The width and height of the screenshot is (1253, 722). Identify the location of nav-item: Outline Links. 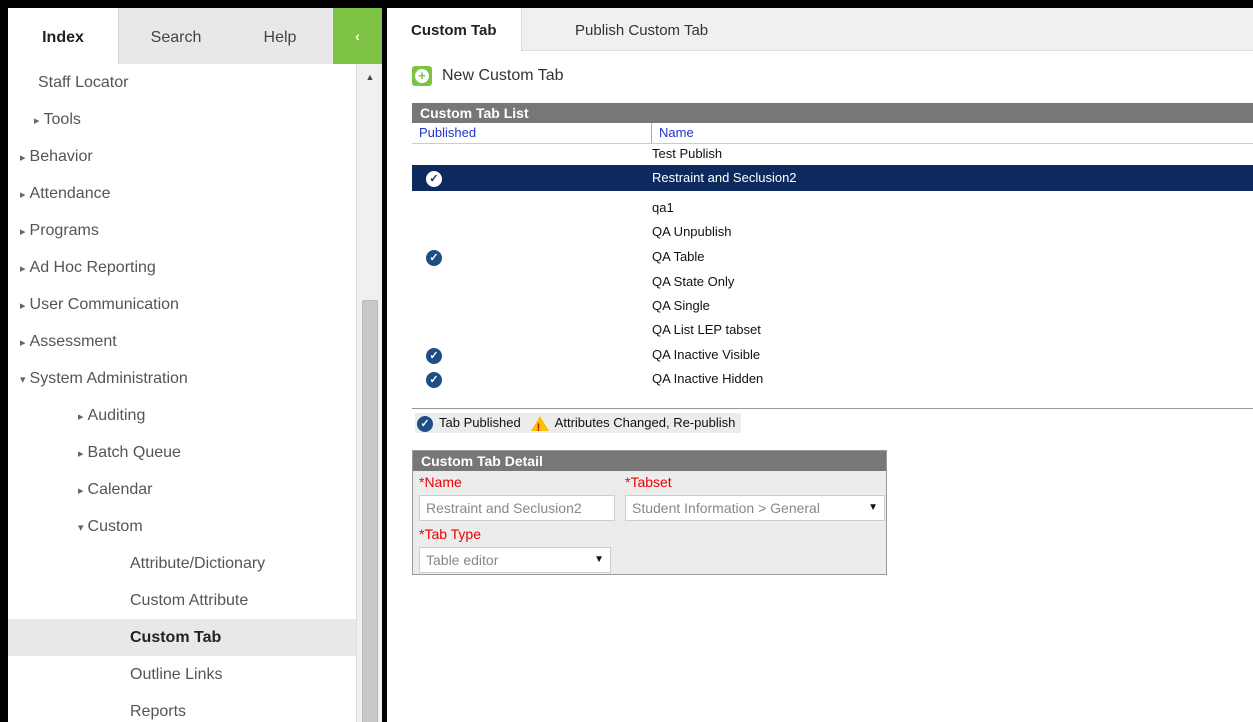
(195, 674).